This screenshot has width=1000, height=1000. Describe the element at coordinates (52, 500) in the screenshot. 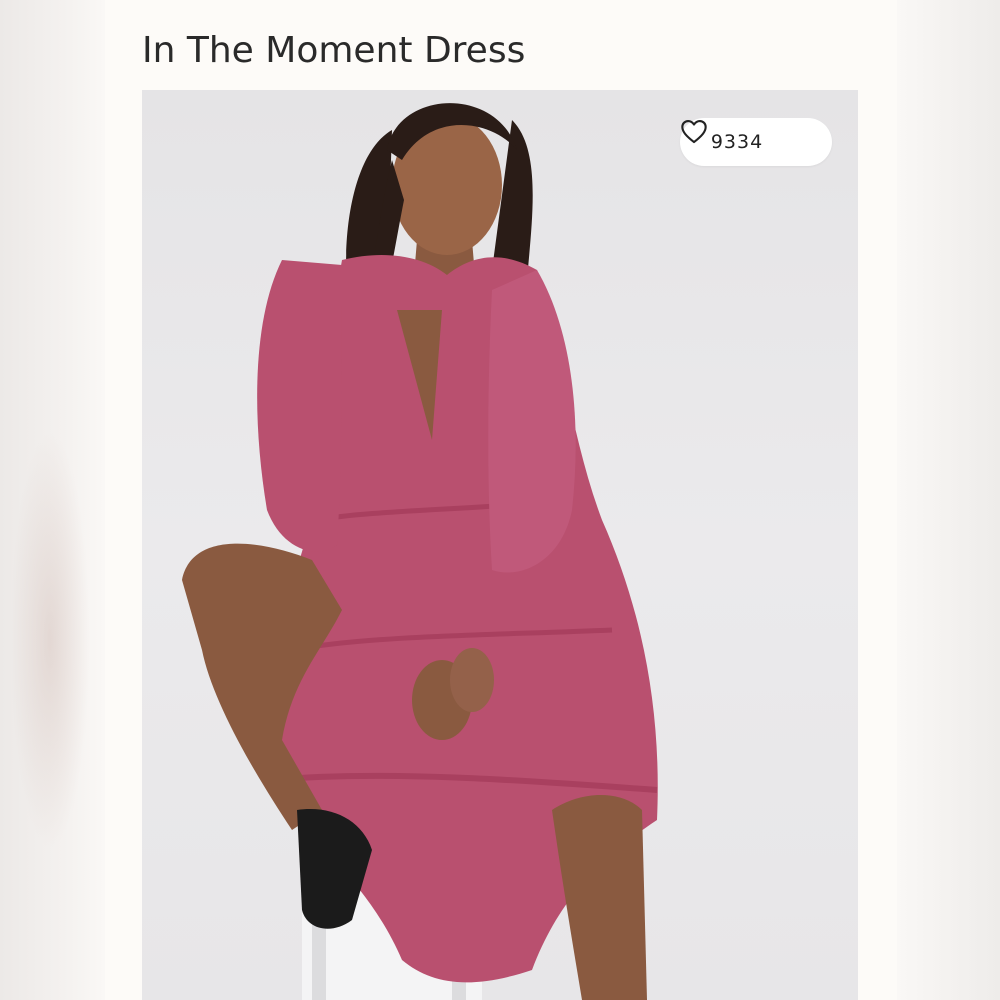

I see `left-blur-backdrop` at that location.